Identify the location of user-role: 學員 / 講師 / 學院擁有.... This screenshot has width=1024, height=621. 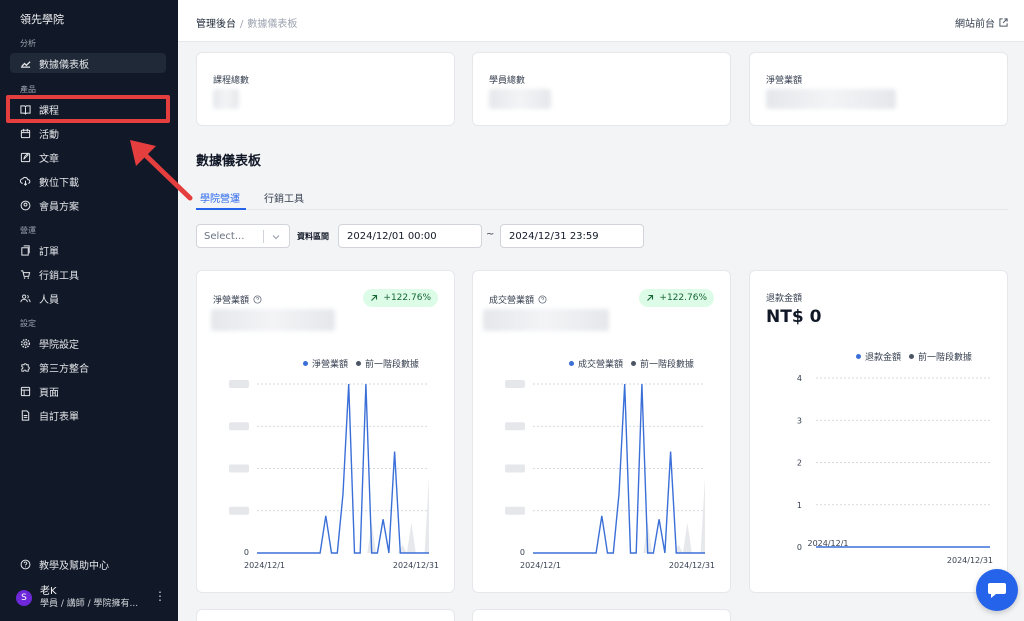
(89, 604).